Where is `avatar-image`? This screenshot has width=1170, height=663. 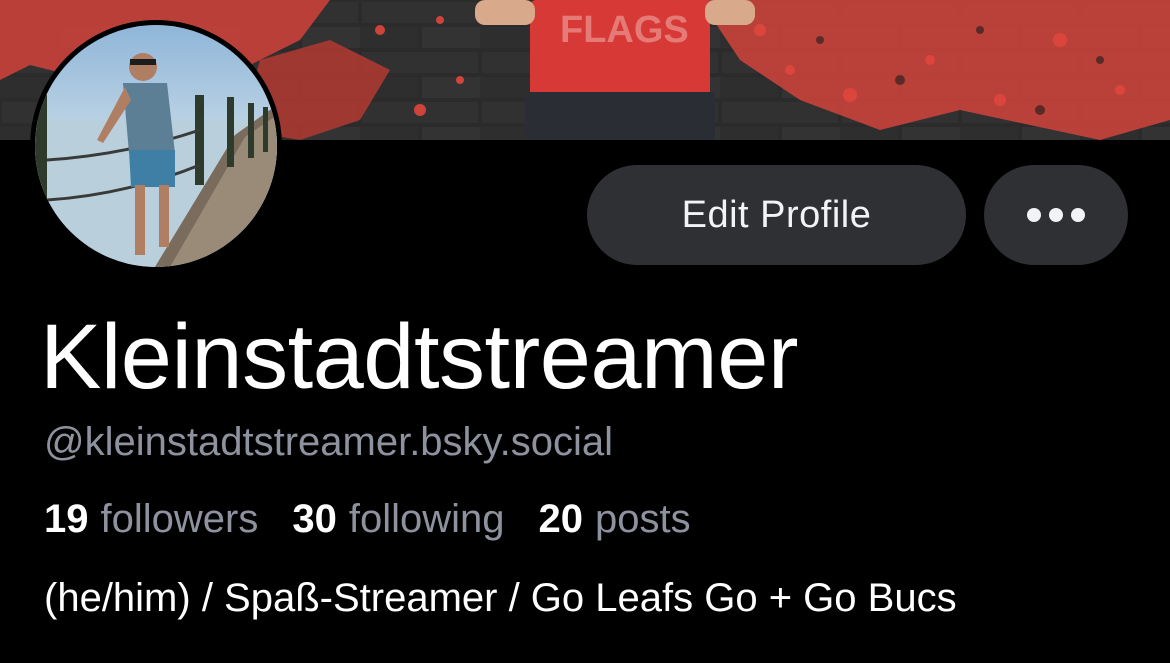 avatar-image is located at coordinates (156, 146).